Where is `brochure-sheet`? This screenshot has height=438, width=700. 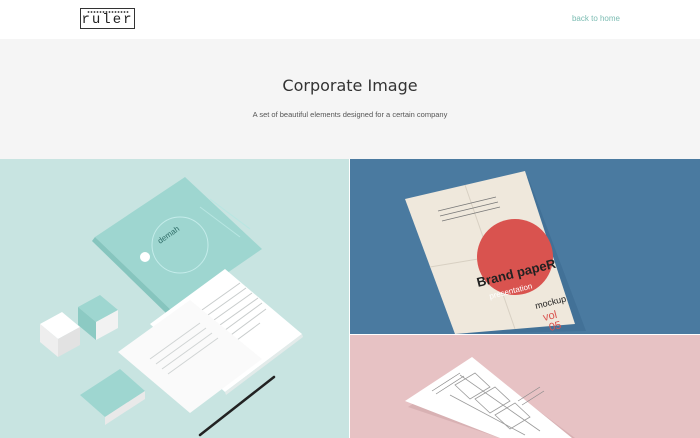 brochure-sheet is located at coordinates (488, 397).